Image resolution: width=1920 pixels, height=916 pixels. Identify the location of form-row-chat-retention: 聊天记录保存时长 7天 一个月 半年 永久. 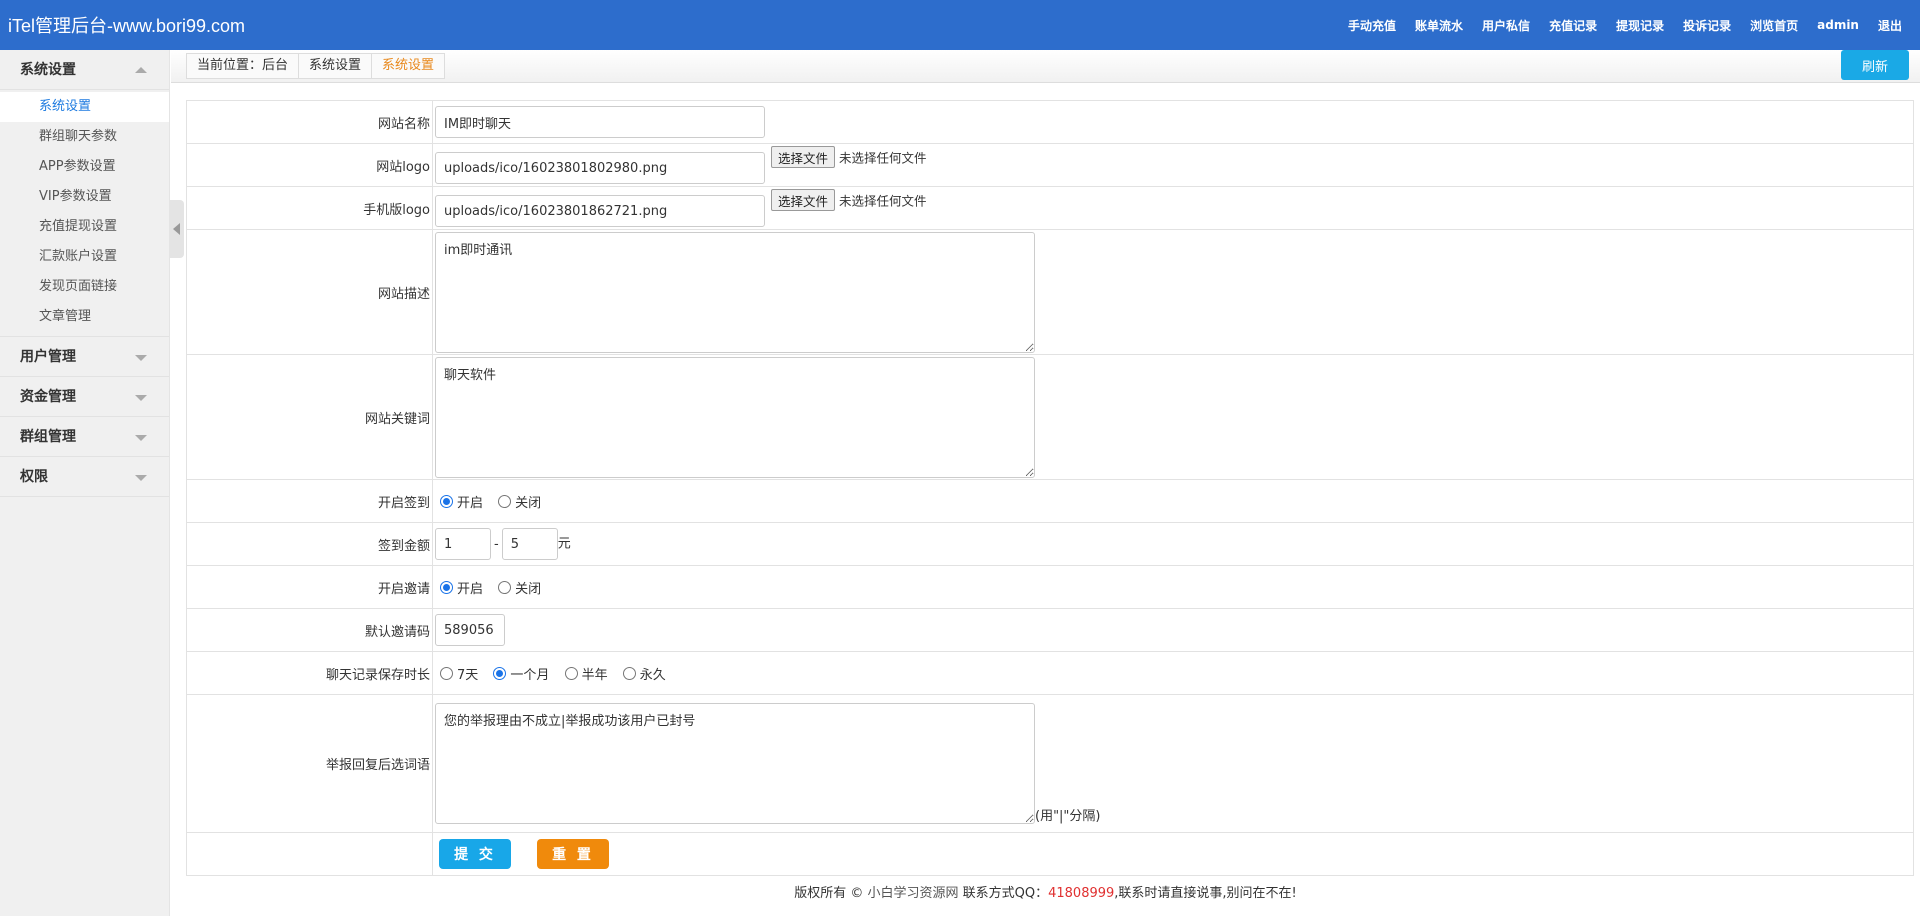
(1050, 673).